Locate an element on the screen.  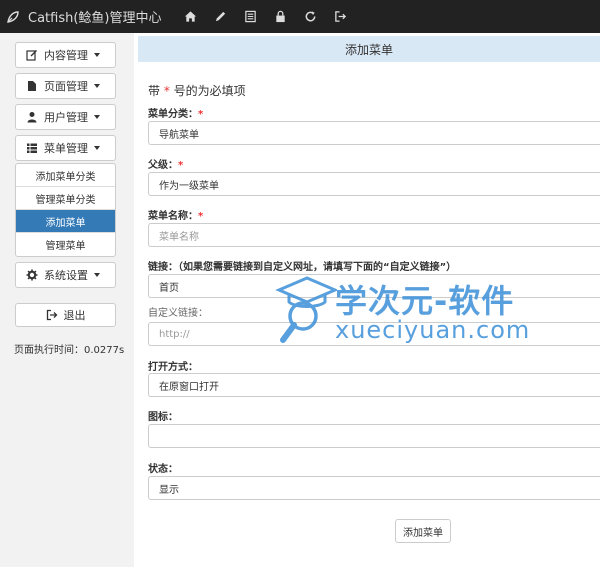
sidebar-item-users: 用户管理 is located at coordinates (65, 117).